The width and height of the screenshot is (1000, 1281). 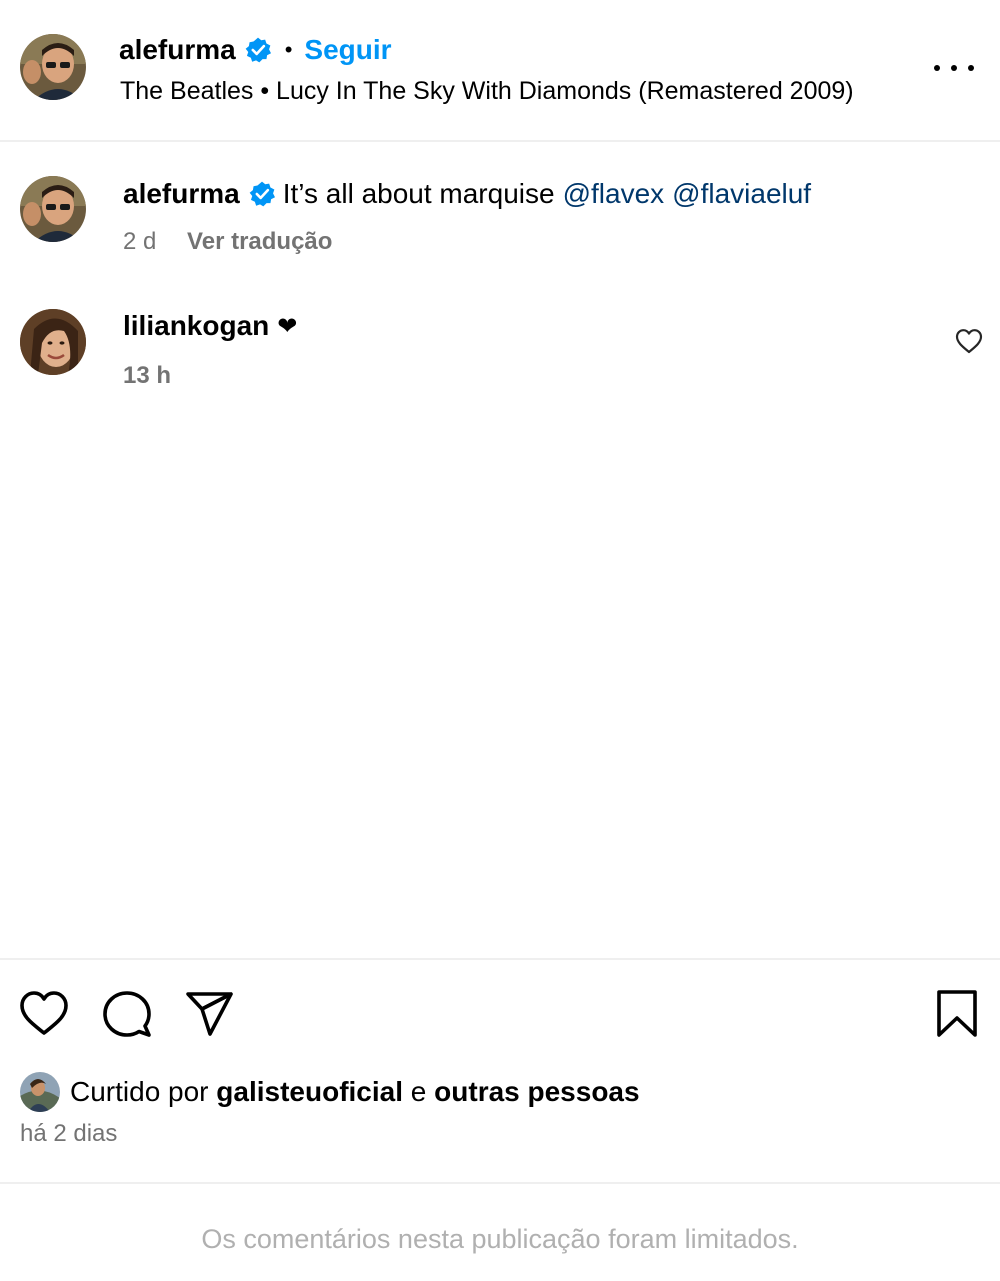 I want to click on caption-meta: 2 d Ver tradução, so click(x=227, y=242).